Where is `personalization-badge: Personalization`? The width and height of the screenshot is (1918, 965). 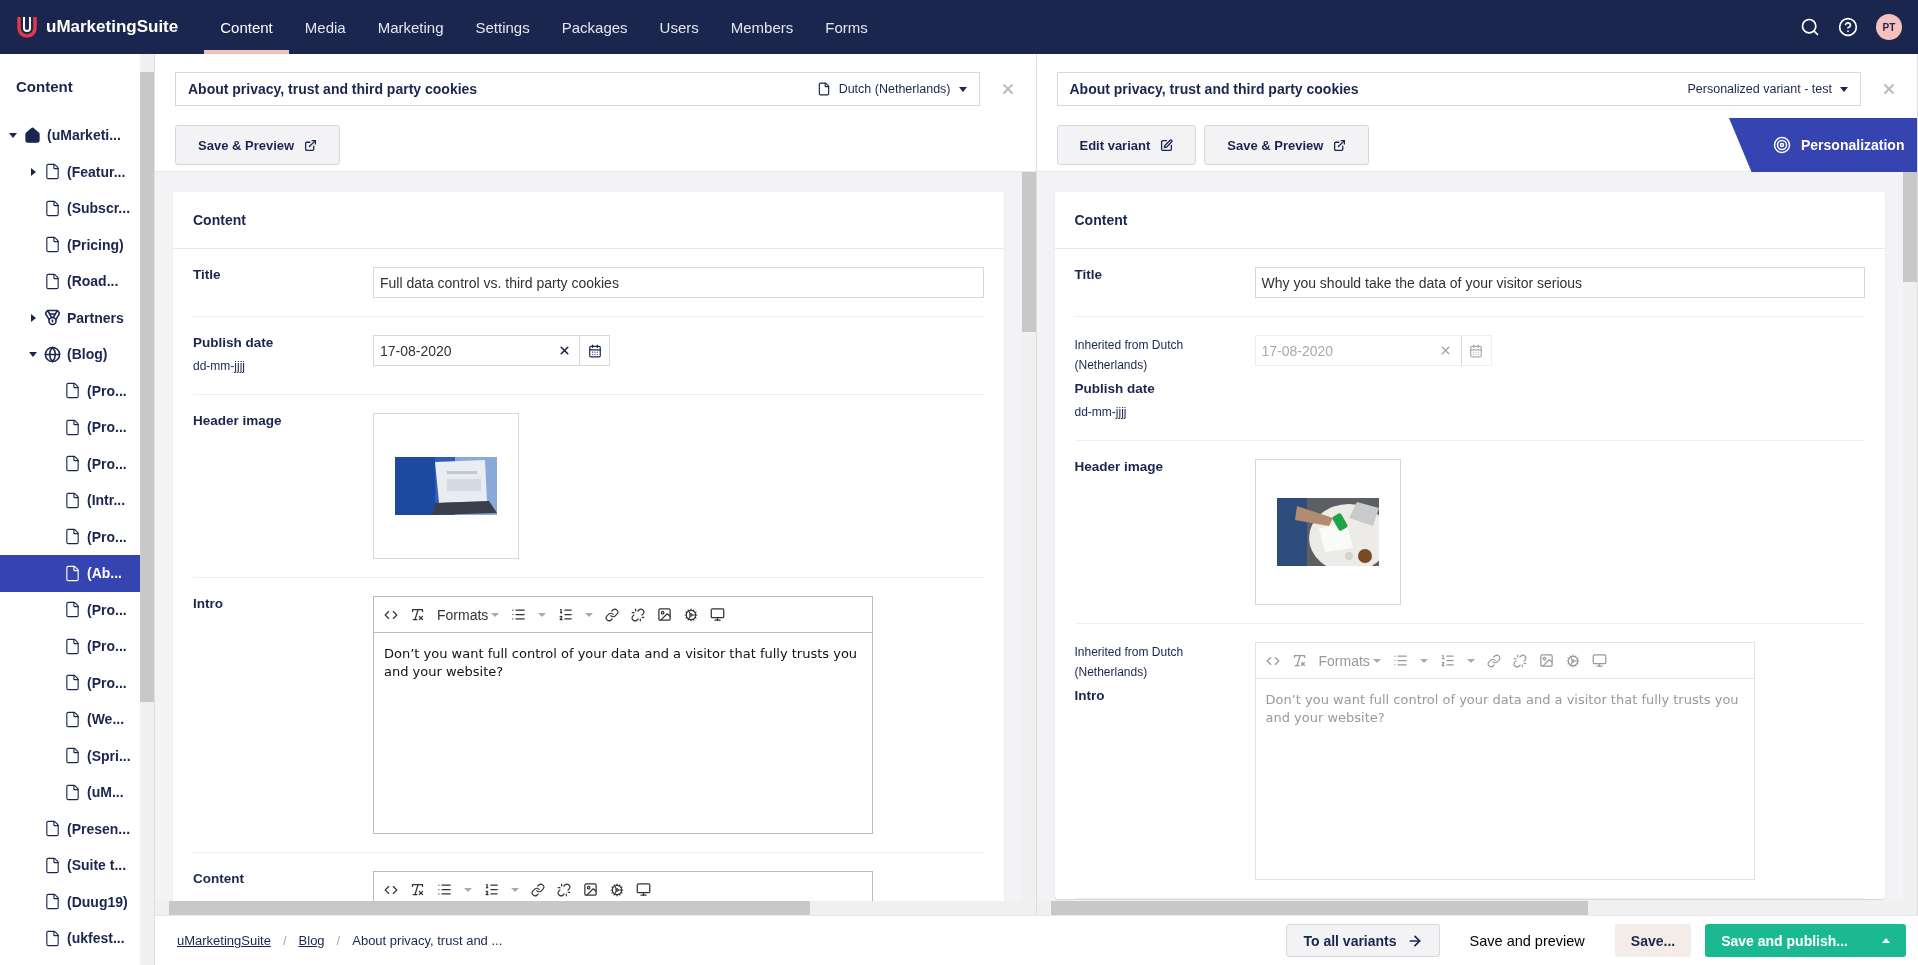 personalization-badge: Personalization is located at coordinates (1823, 145).